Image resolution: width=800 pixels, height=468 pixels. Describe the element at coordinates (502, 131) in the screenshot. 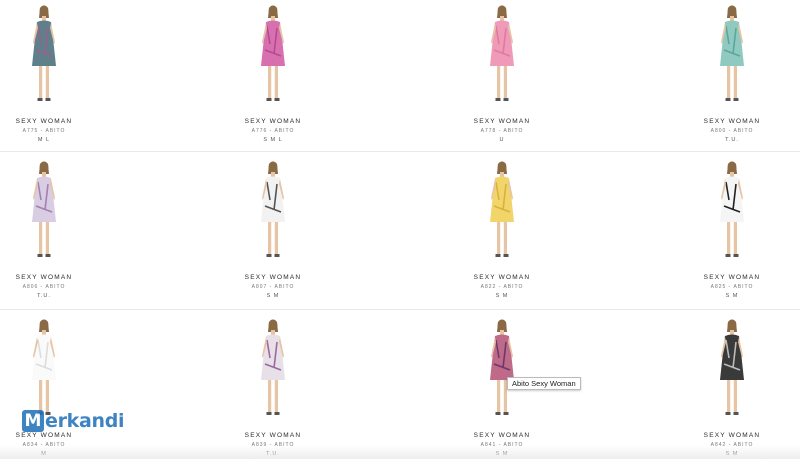

I see `product-code: A778 - ABITO` at that location.